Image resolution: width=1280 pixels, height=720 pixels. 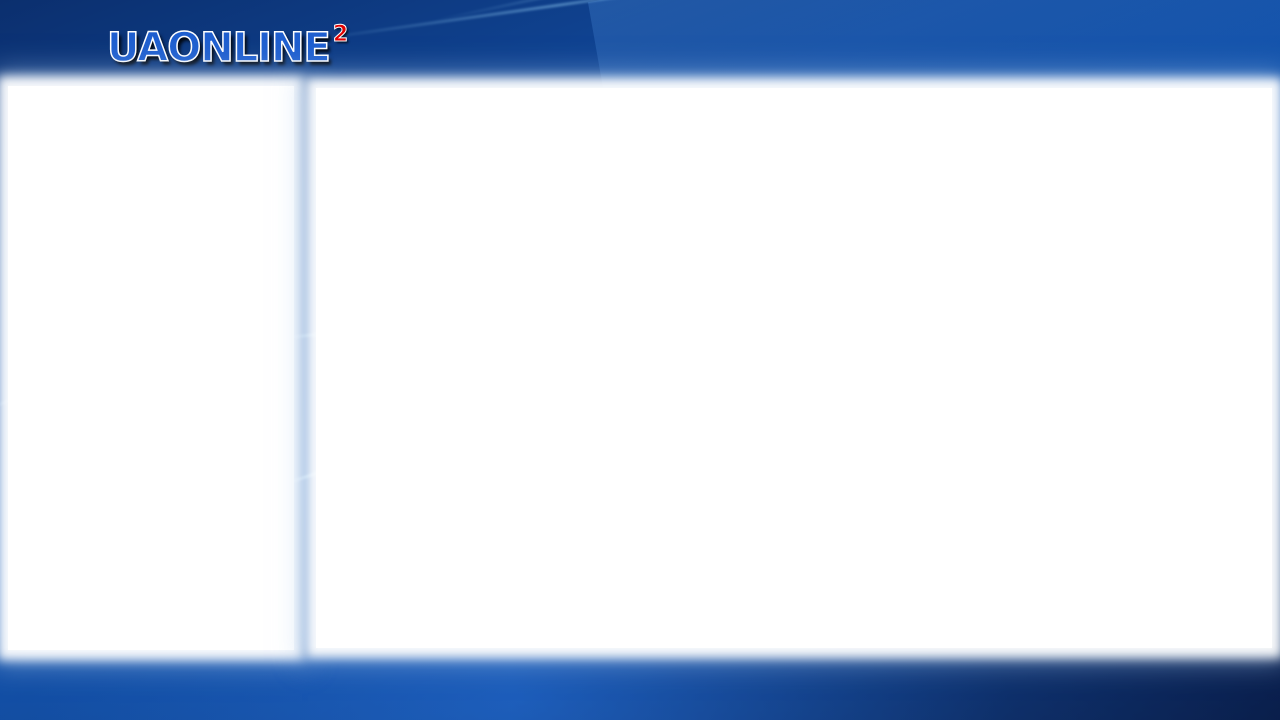 I want to click on logo-superscript: 2, so click(x=340, y=34).